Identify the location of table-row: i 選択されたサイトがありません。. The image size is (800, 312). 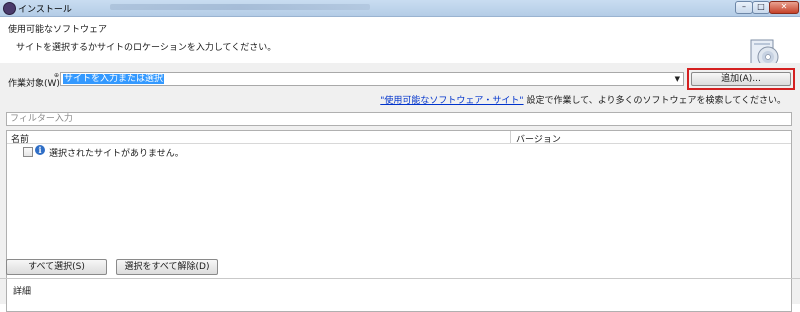
(399, 152).